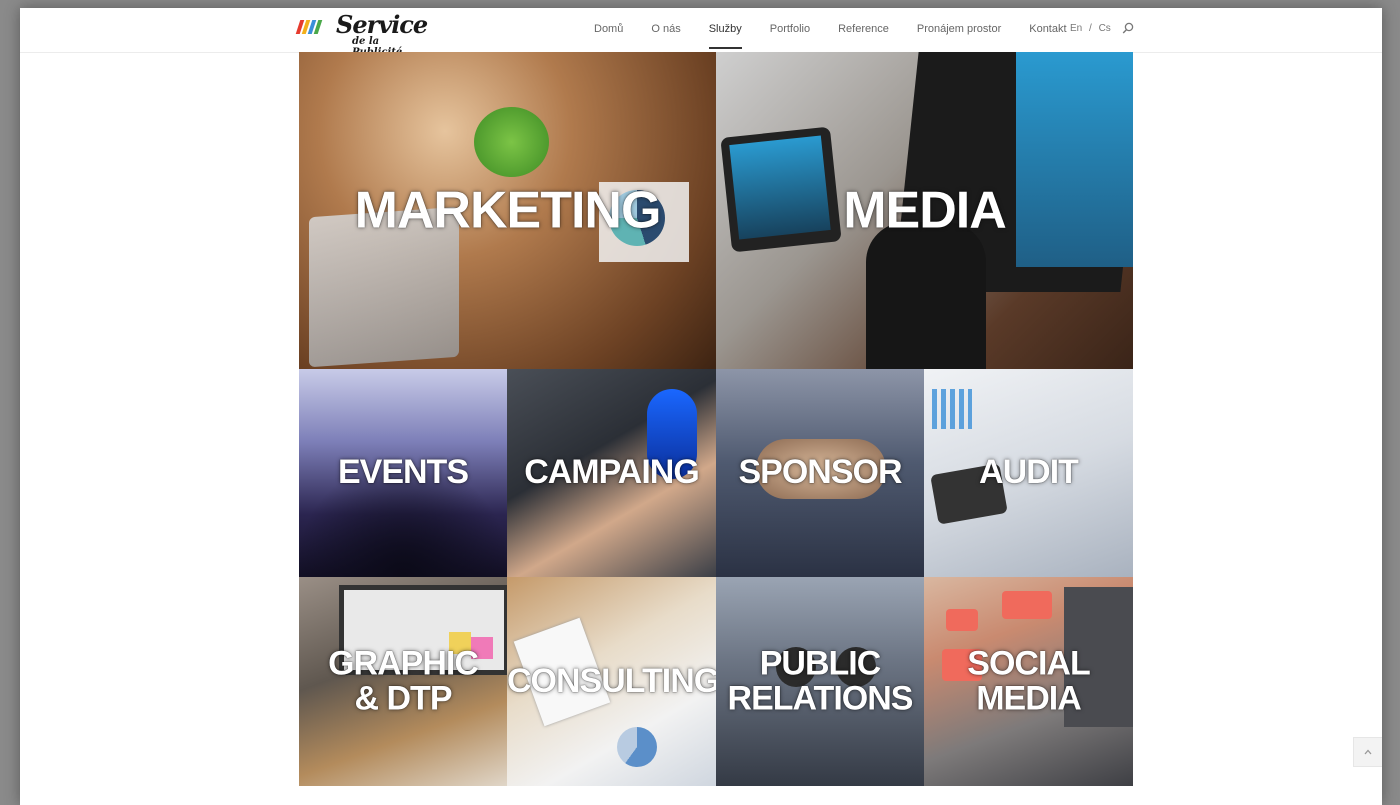 This screenshot has width=1400, height=805. I want to click on tile-label: MARKETING, so click(508, 210).